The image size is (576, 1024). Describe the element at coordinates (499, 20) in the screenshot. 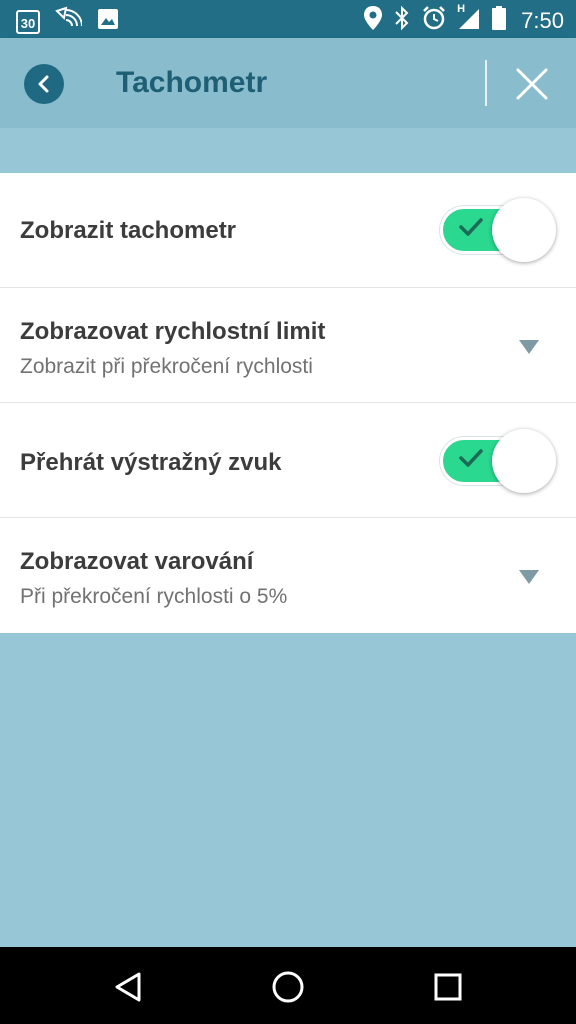

I see `battery-icon` at that location.